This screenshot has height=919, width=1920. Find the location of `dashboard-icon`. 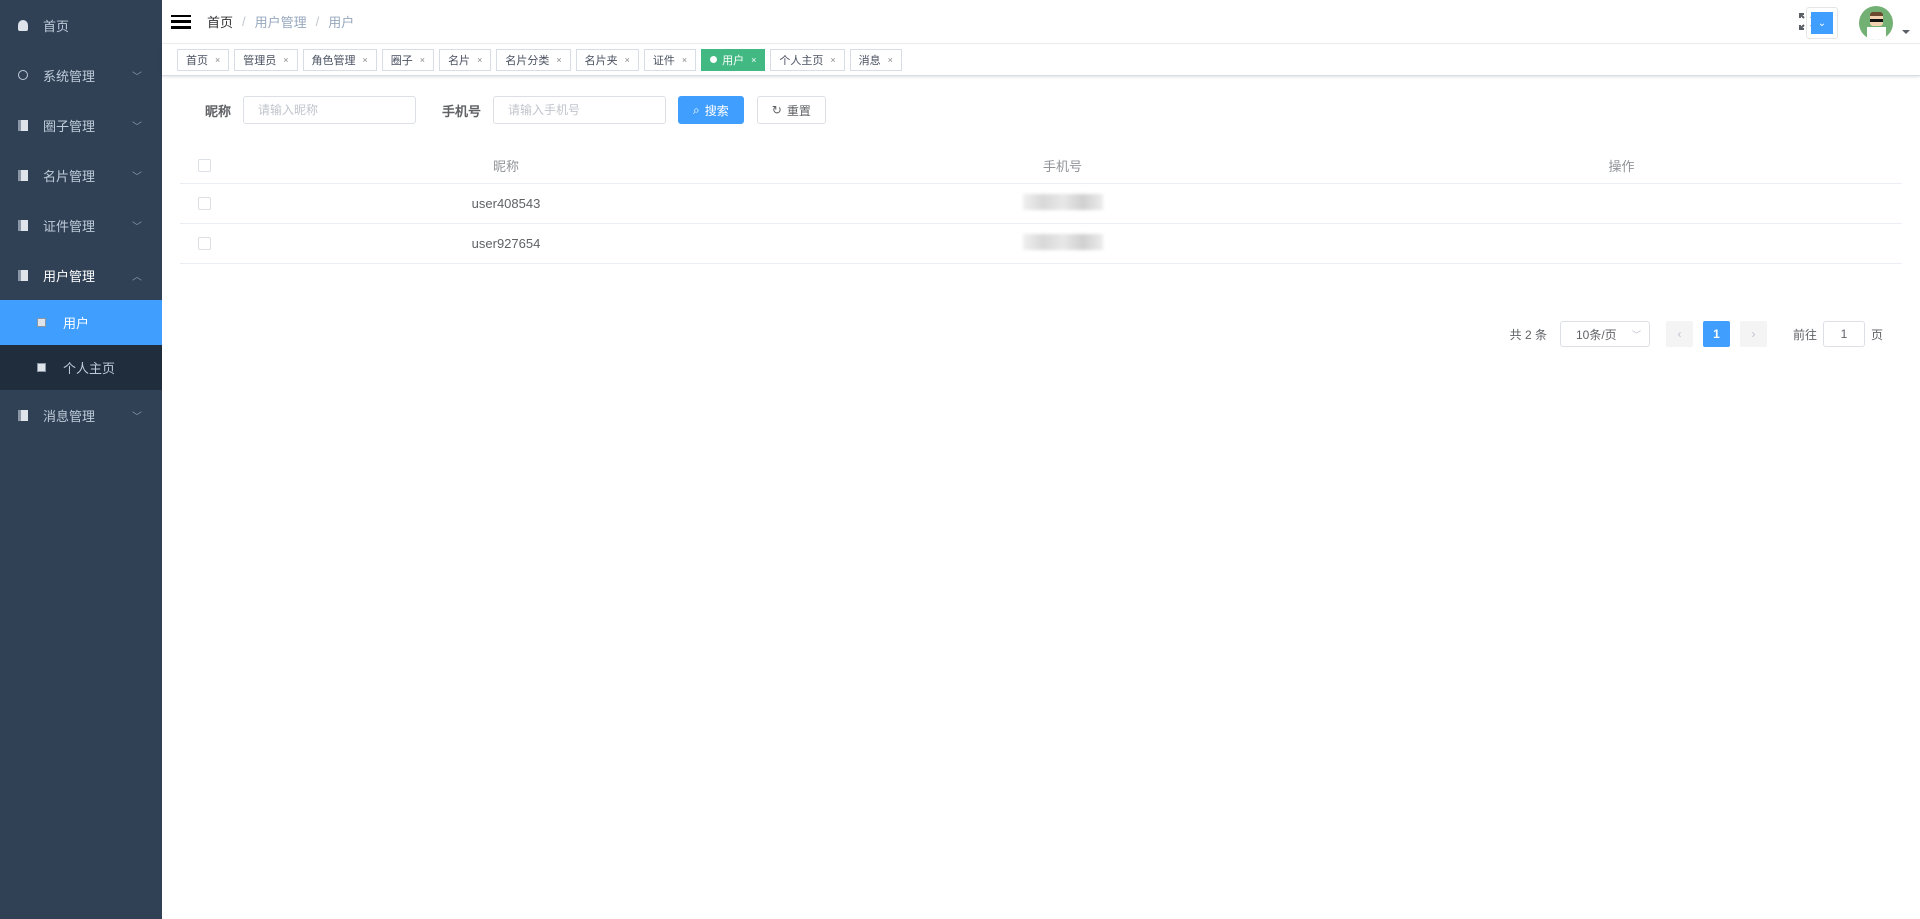

dashboard-icon is located at coordinates (23, 25).